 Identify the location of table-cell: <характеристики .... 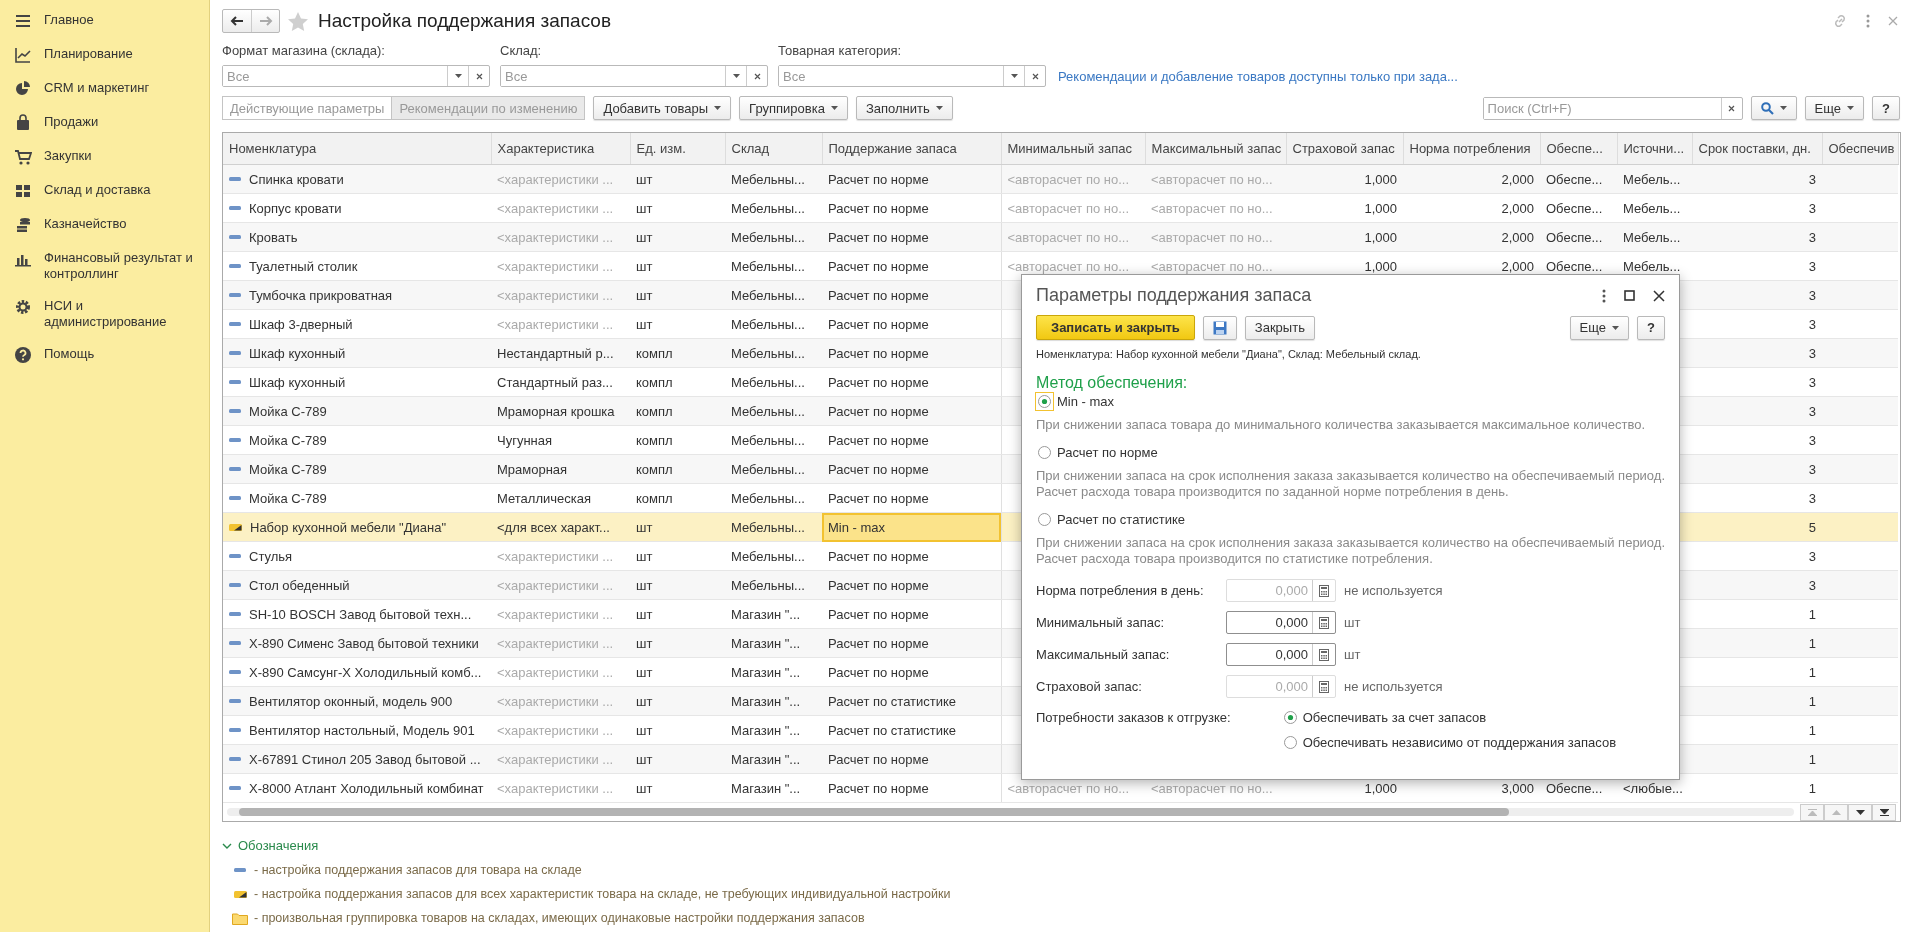
(560, 701).